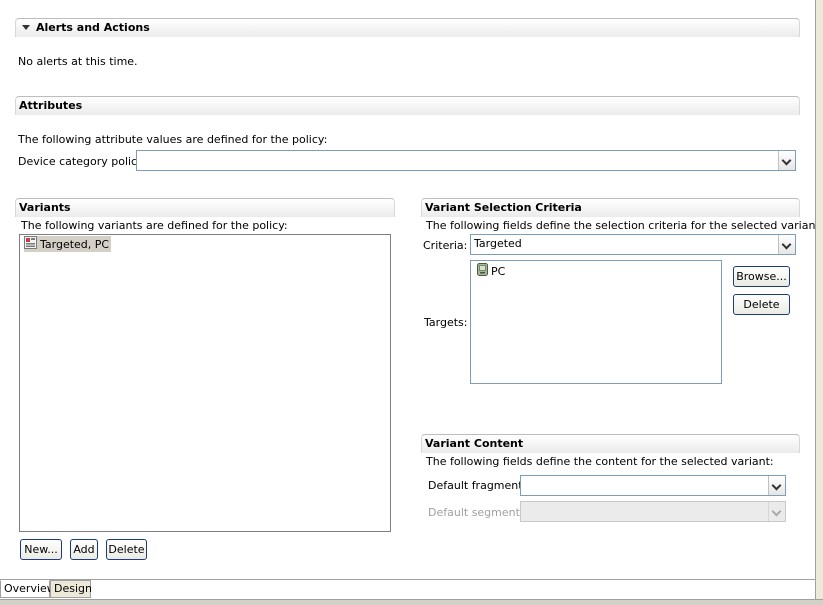  What do you see at coordinates (498, 271) in the screenshot?
I see `target-label: PC` at bounding box center [498, 271].